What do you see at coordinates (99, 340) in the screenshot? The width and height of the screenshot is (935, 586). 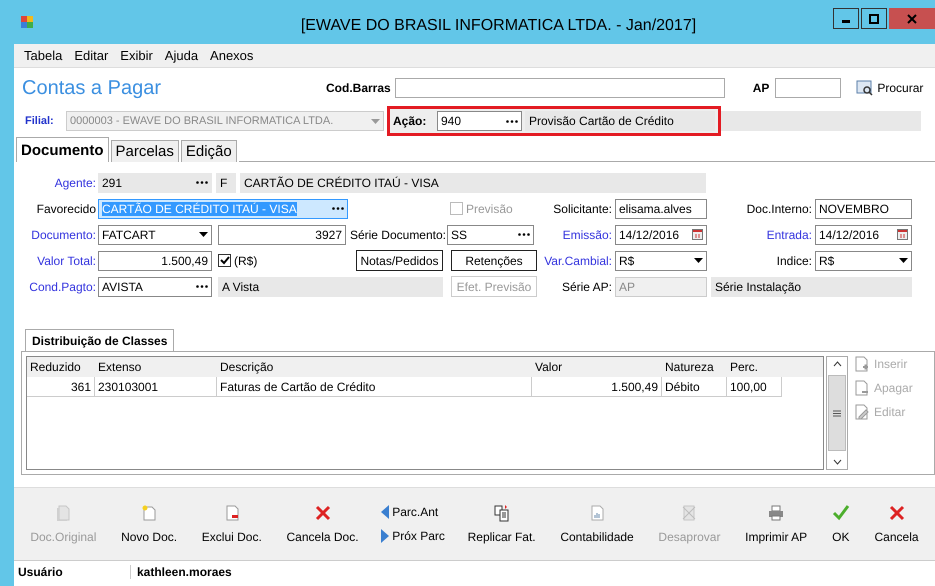 I see `classes-tab: Distribuição de Classes` at bounding box center [99, 340].